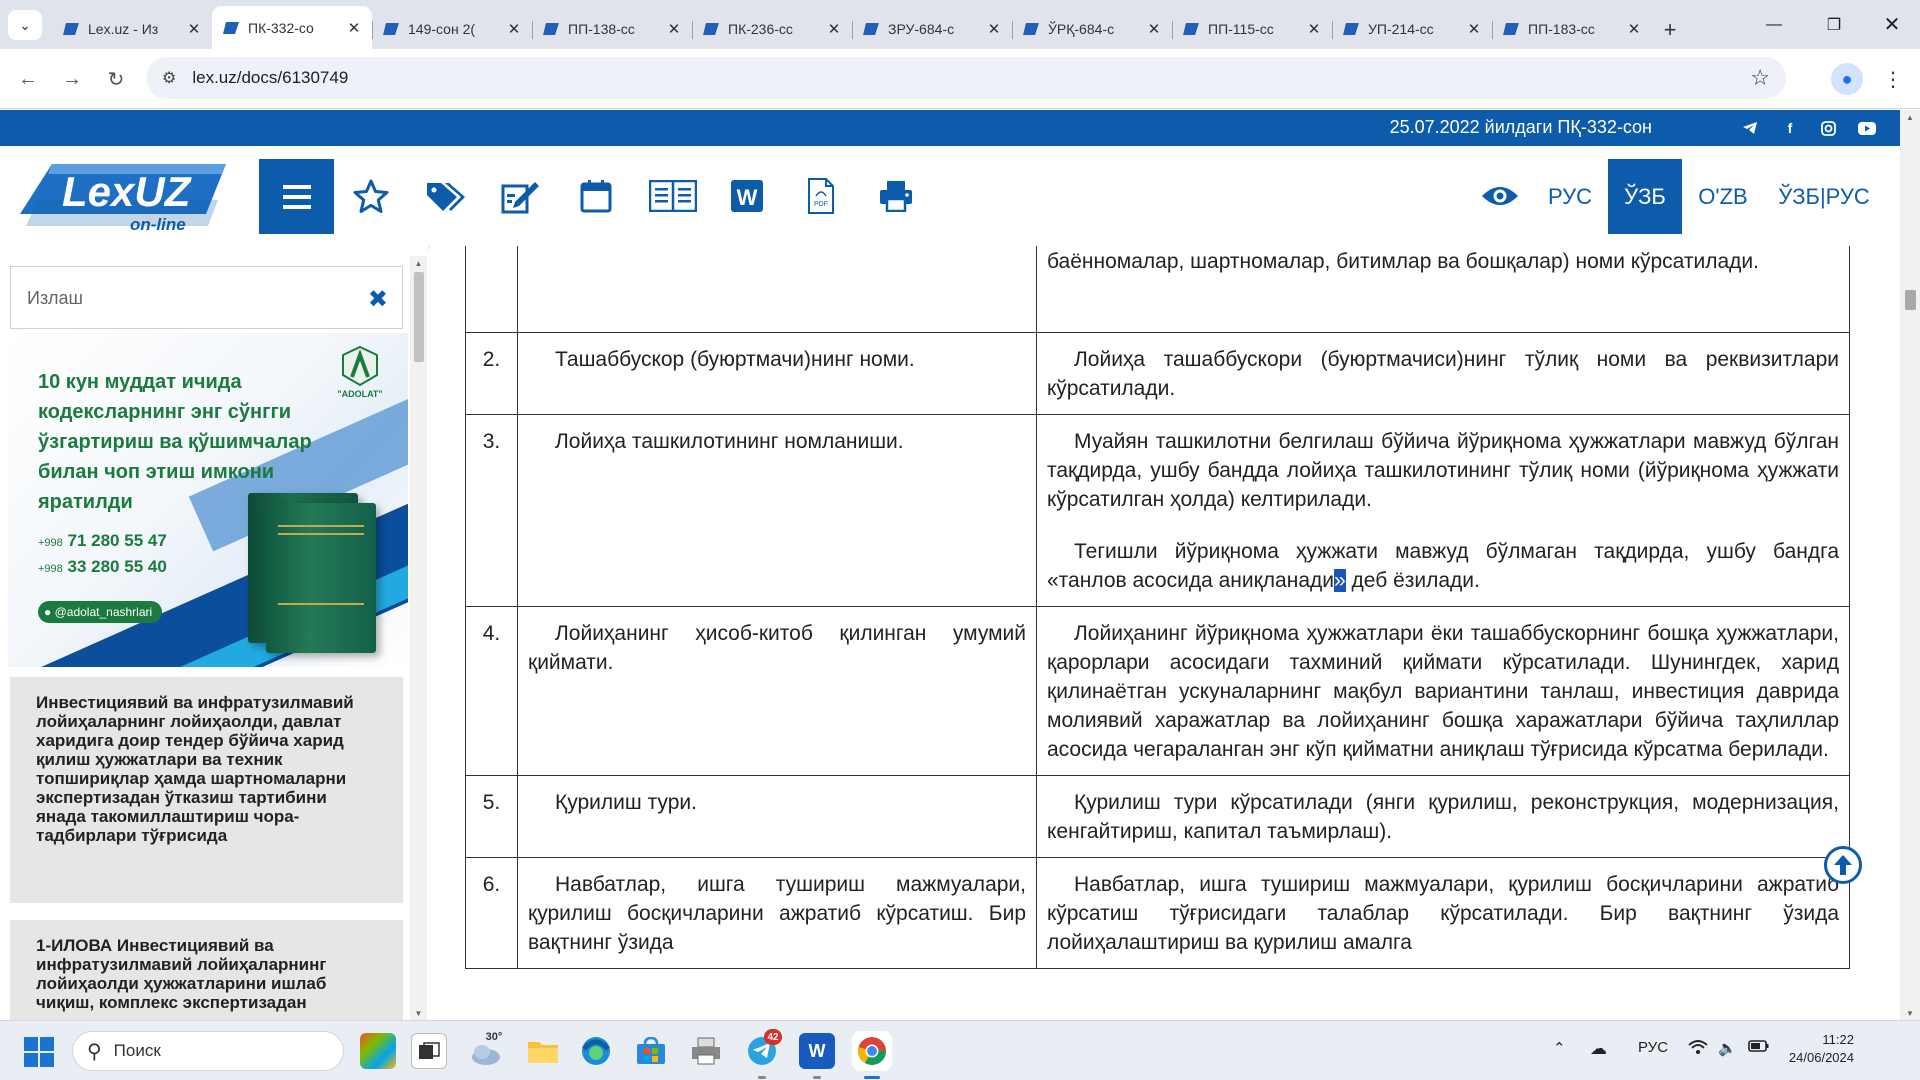 Image resolution: width=1920 pixels, height=1080 pixels. What do you see at coordinates (452, 29) in the screenshot?
I see `browser-tab: 149-сон 2(✕` at bounding box center [452, 29].